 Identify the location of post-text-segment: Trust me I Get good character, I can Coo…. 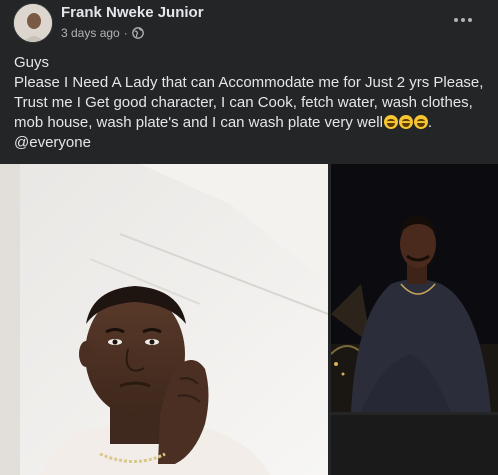
(243, 102).